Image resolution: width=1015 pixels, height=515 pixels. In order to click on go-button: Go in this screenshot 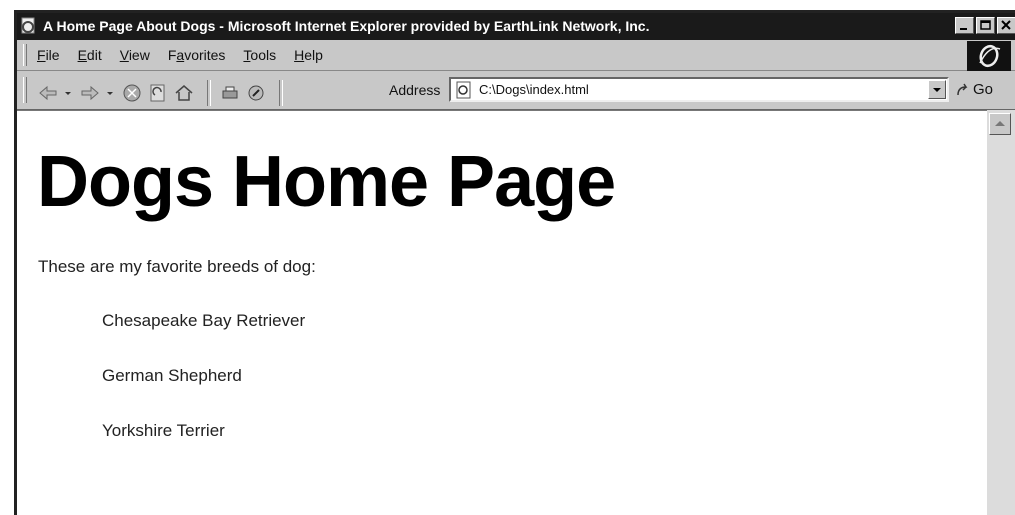, I will do `click(974, 89)`.